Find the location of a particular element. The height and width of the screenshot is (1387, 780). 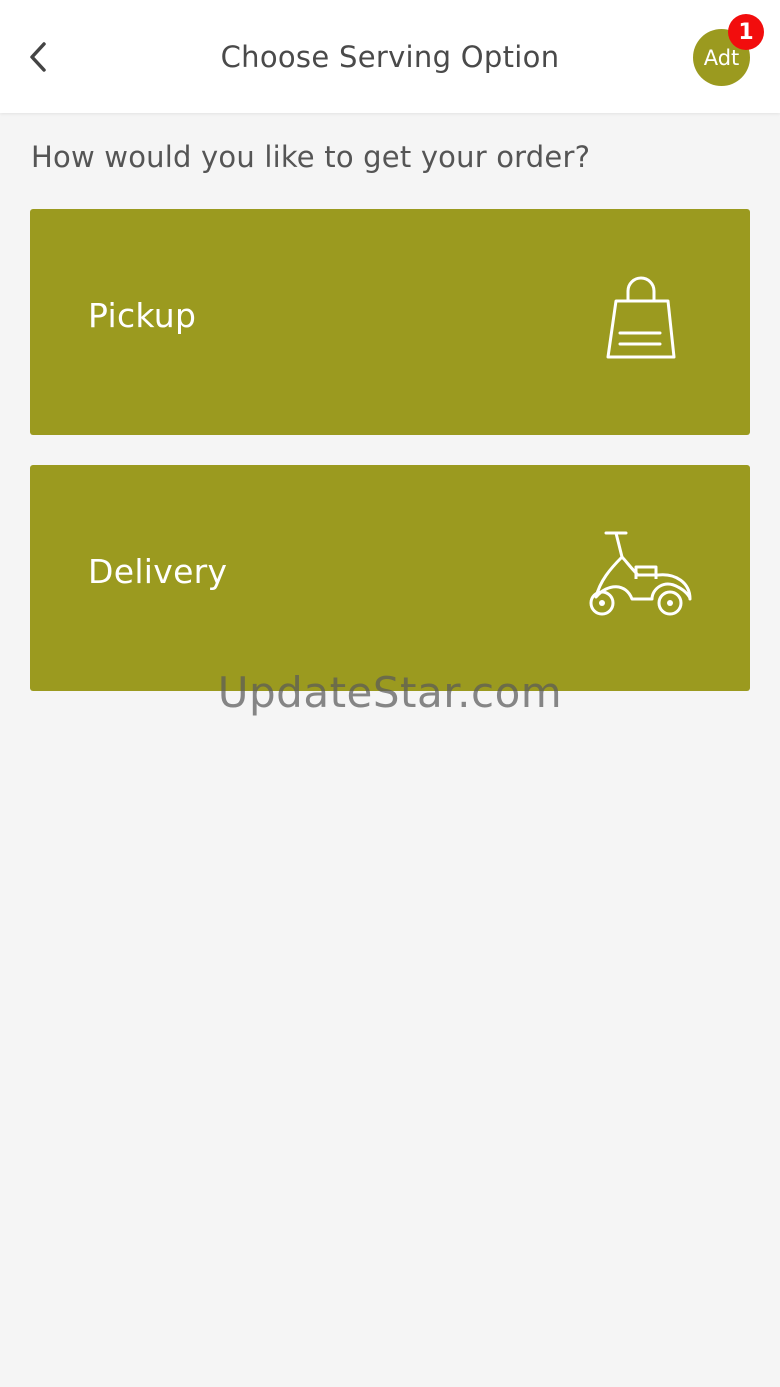

chevron-left-icon is located at coordinates (38, 57).